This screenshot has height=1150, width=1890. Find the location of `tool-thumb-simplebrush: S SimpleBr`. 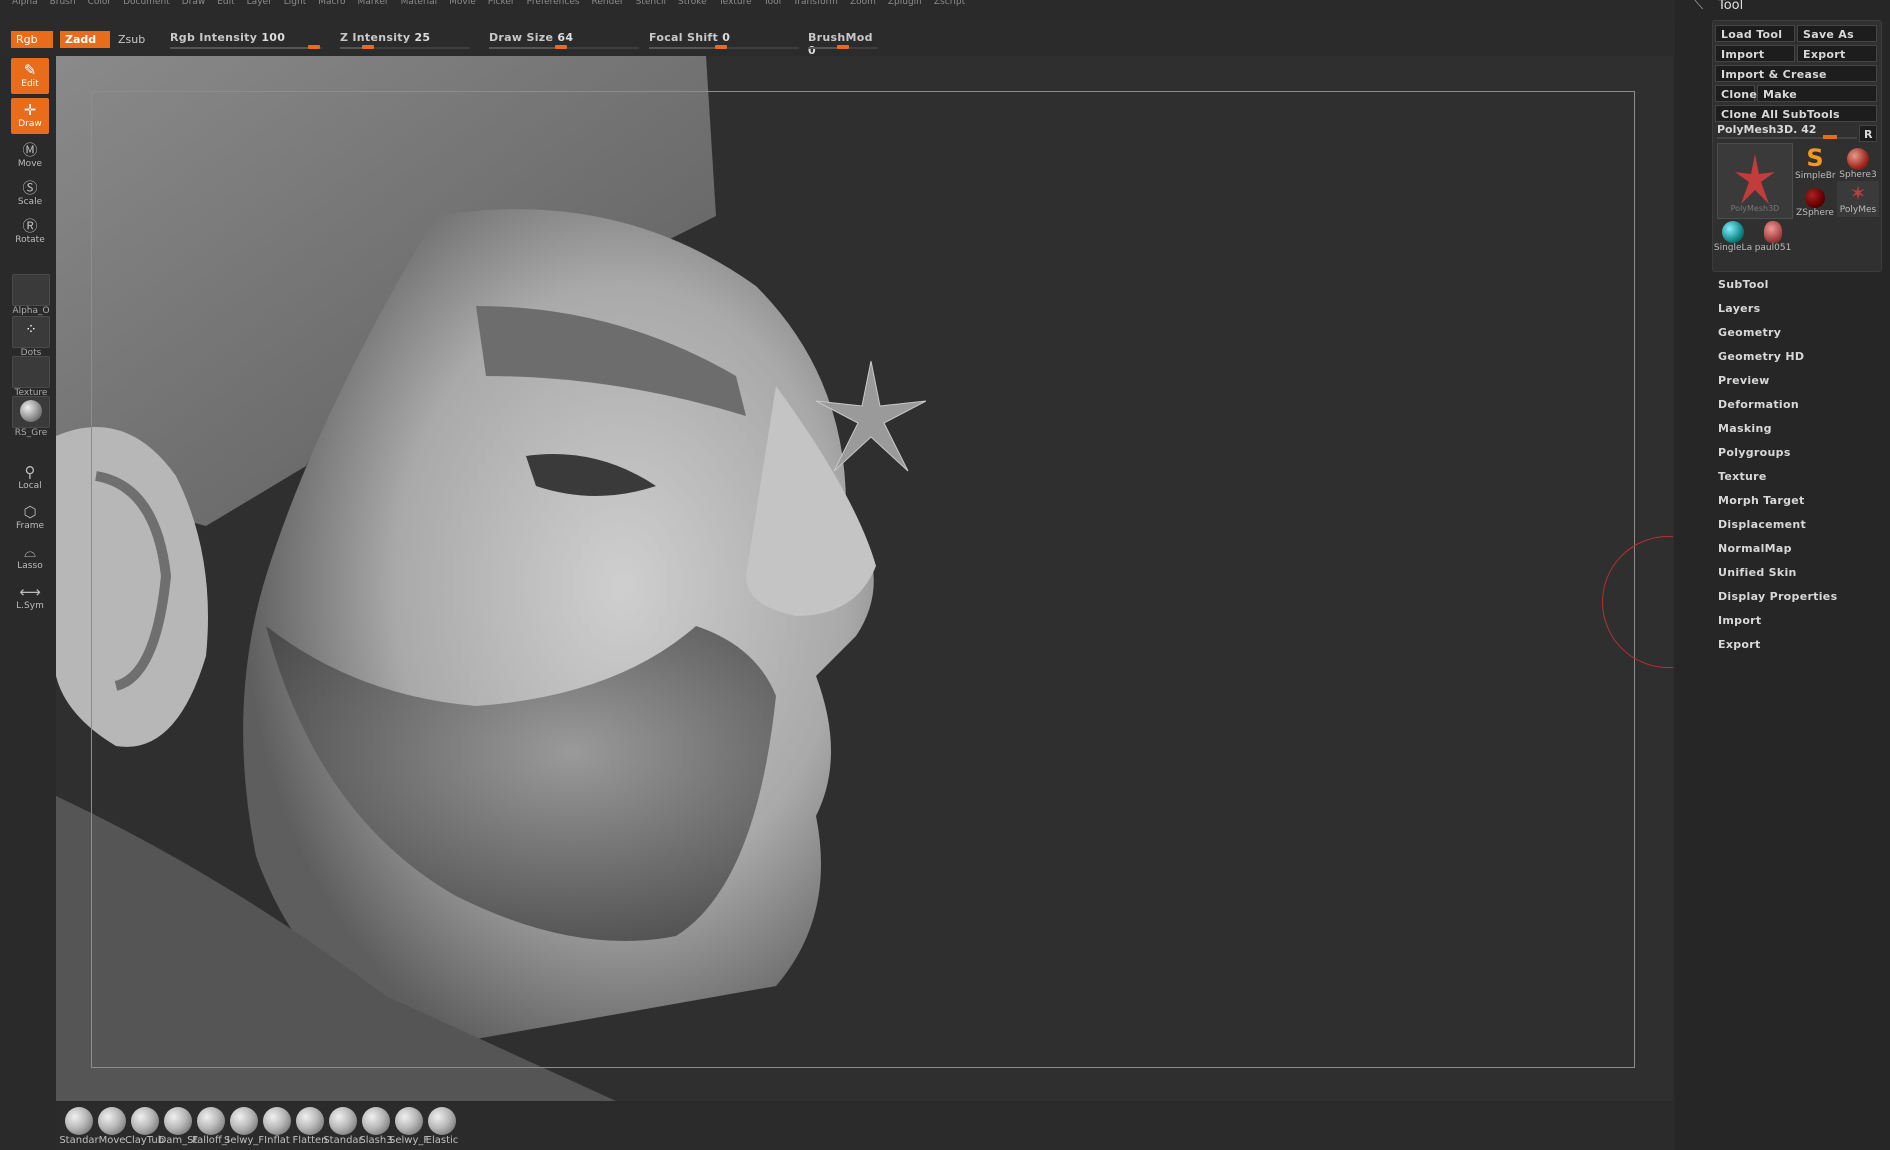

tool-thumb-simplebrush: S SimpleBr is located at coordinates (1815, 163).